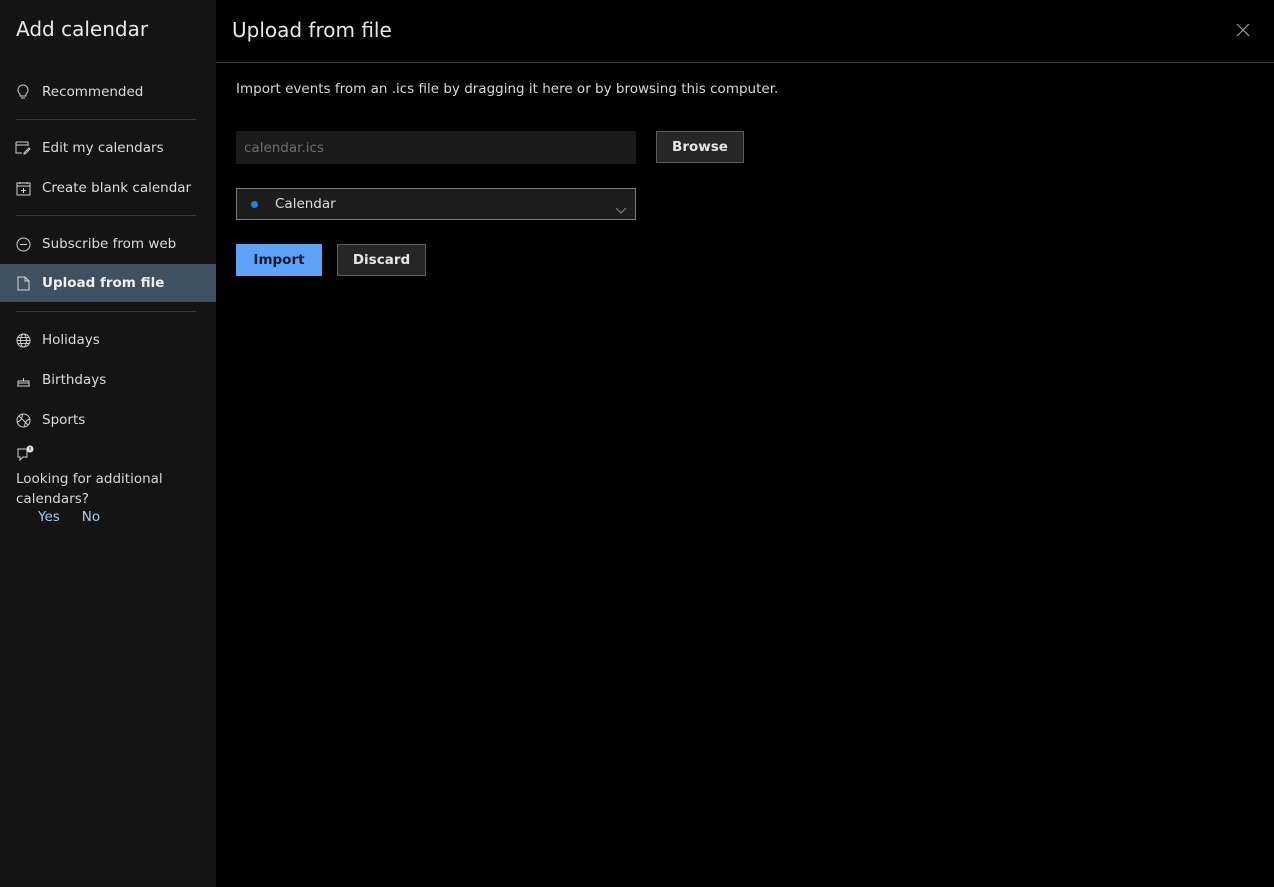 This screenshot has width=1274, height=887. I want to click on close-button, so click(1244, 30).